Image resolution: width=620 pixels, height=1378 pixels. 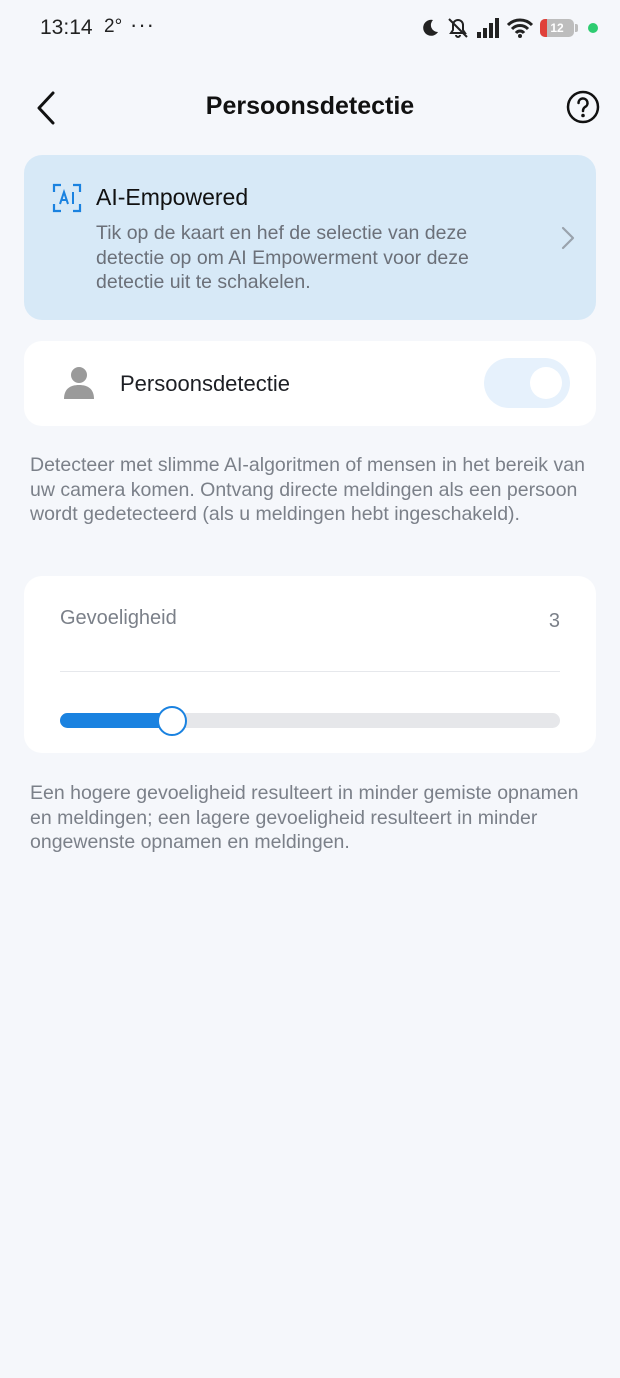 I want to click on chevron-right-icon, so click(x=568, y=238).